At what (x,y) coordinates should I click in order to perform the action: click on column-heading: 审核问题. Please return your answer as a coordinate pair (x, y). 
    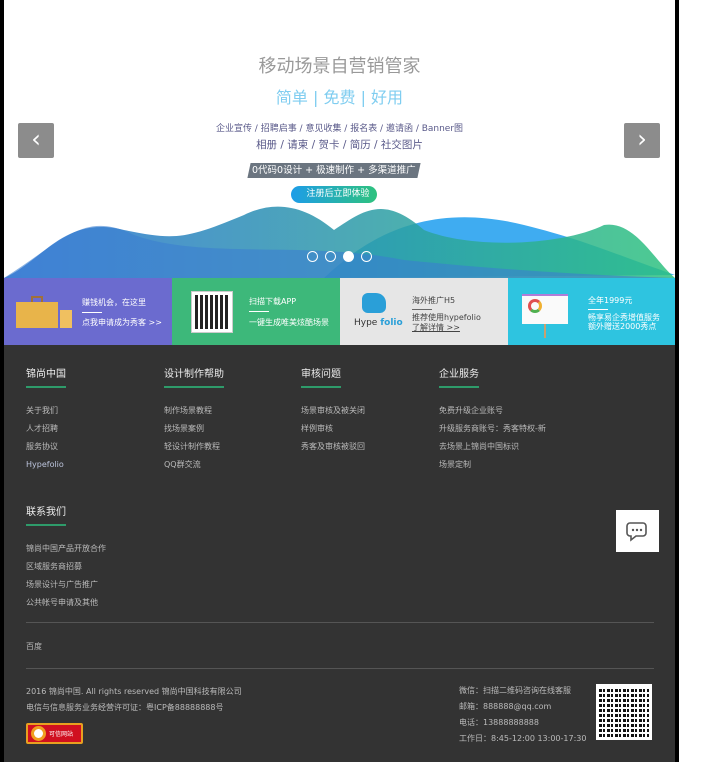
    Looking at the image, I should click on (321, 374).